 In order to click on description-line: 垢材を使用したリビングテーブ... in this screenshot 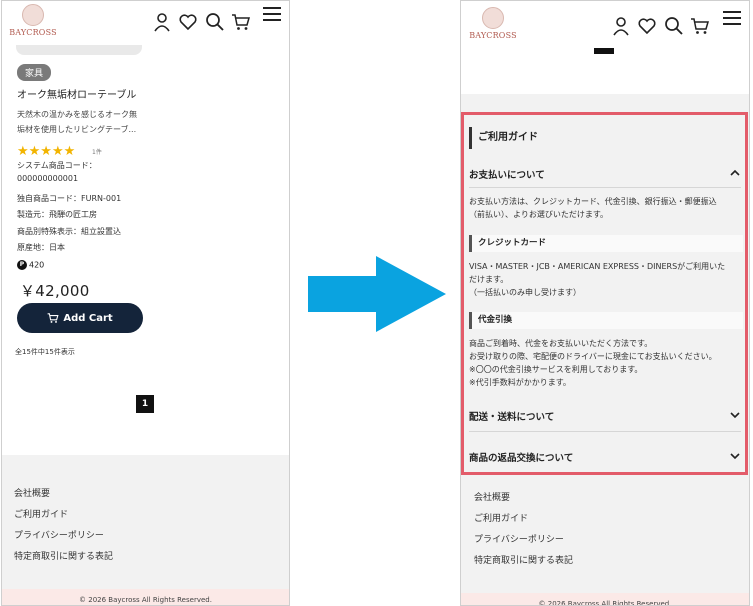, I will do `click(77, 129)`.